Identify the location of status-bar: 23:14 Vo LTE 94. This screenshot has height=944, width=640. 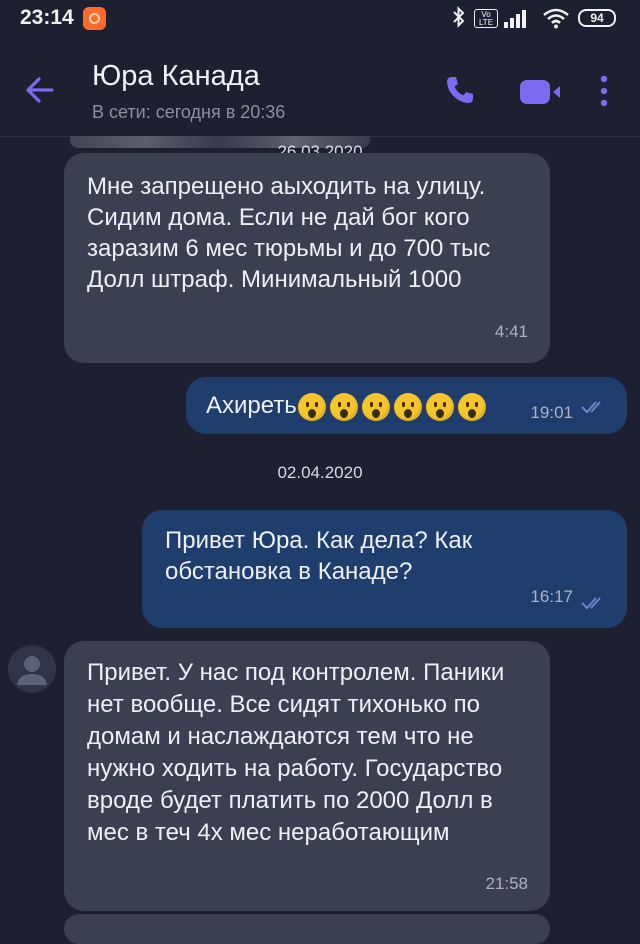
(320, 19).